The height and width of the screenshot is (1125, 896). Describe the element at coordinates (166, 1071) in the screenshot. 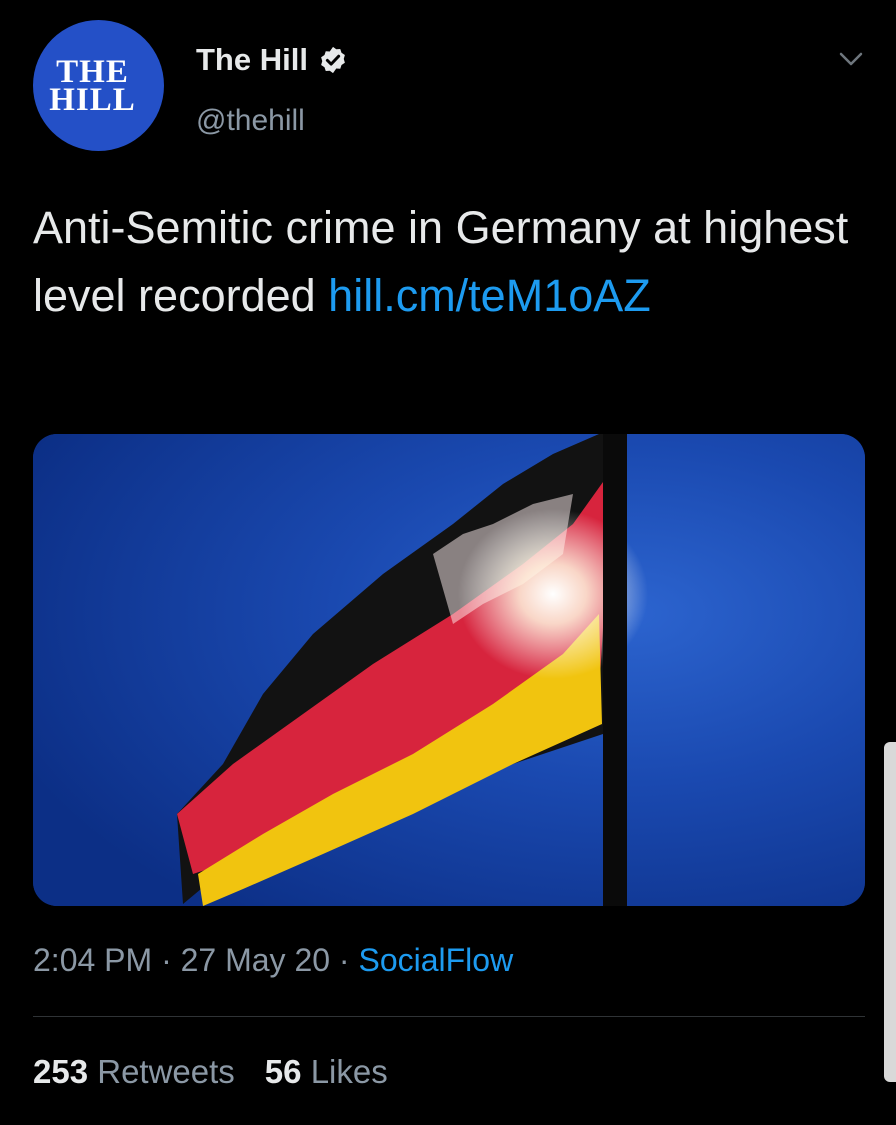

I see `retweets-label: Retweets` at that location.